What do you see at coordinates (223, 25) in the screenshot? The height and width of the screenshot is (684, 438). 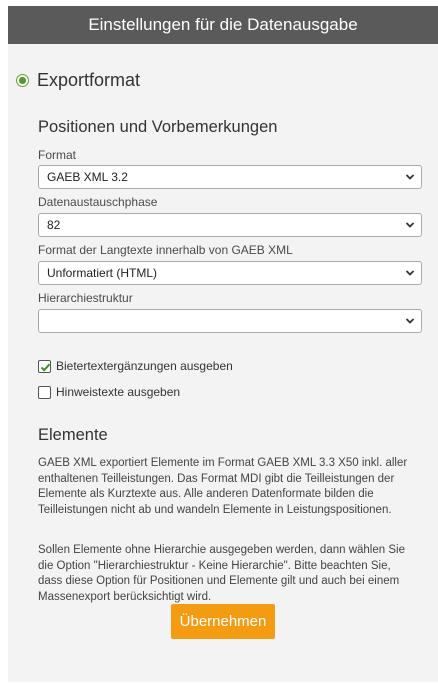 I see `panel-title: Einstellungen für die Datenausgabe` at bounding box center [223, 25].